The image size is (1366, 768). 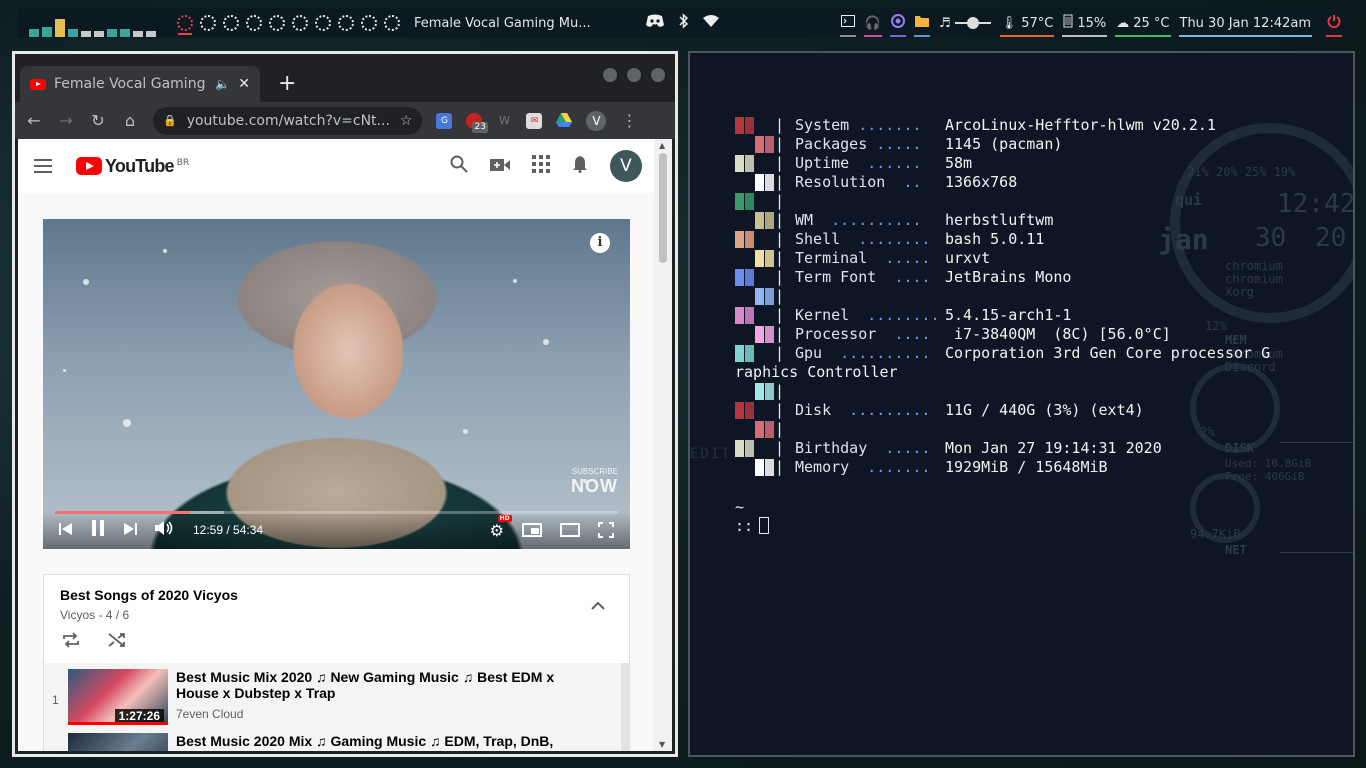 What do you see at coordinates (336, 595) in the screenshot?
I see `playlist-title: Best Songs of 2020 Vicyos` at bounding box center [336, 595].